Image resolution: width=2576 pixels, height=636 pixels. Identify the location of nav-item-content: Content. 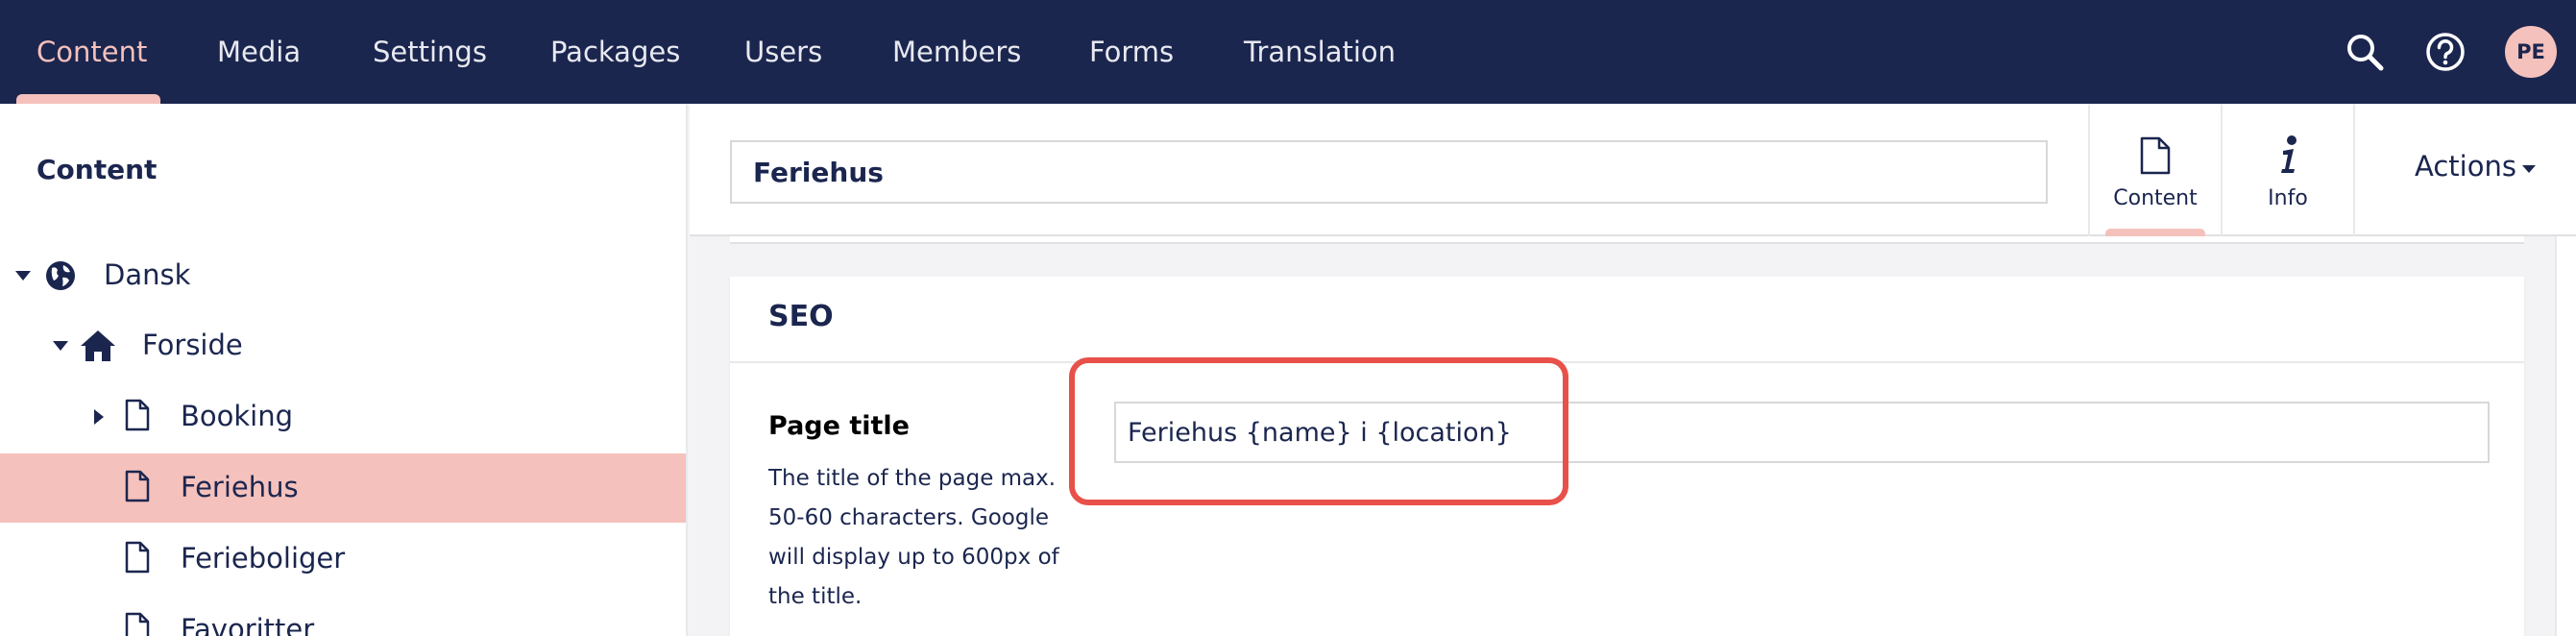
(91, 52).